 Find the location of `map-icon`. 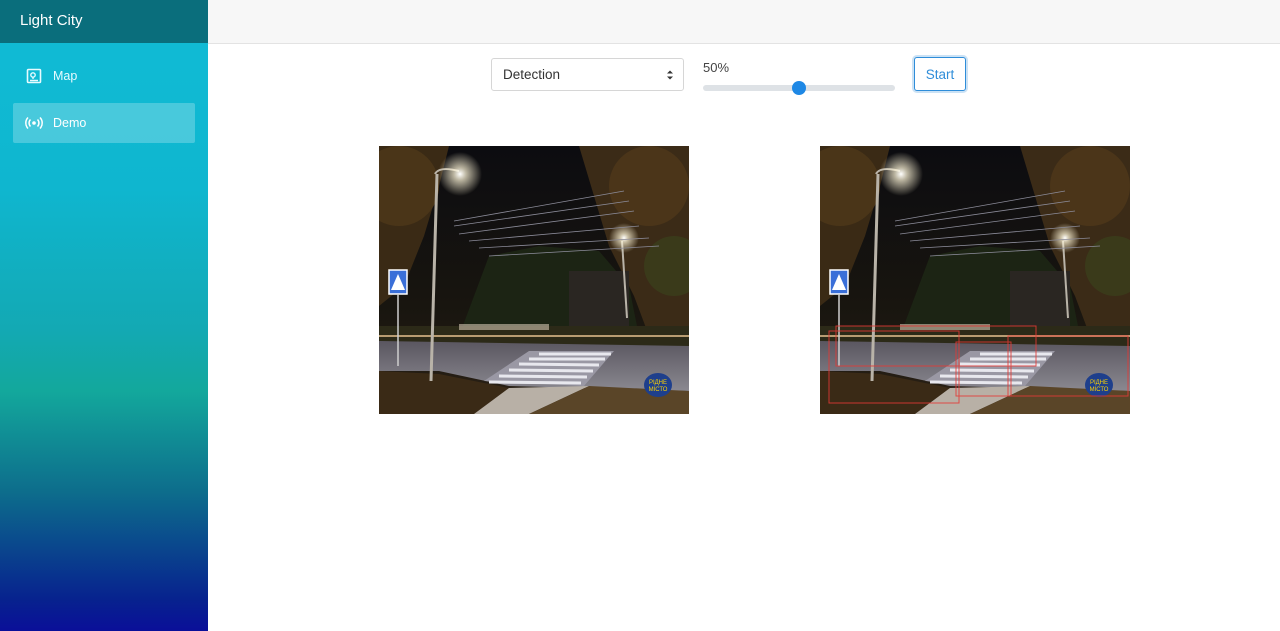

map-icon is located at coordinates (34, 76).